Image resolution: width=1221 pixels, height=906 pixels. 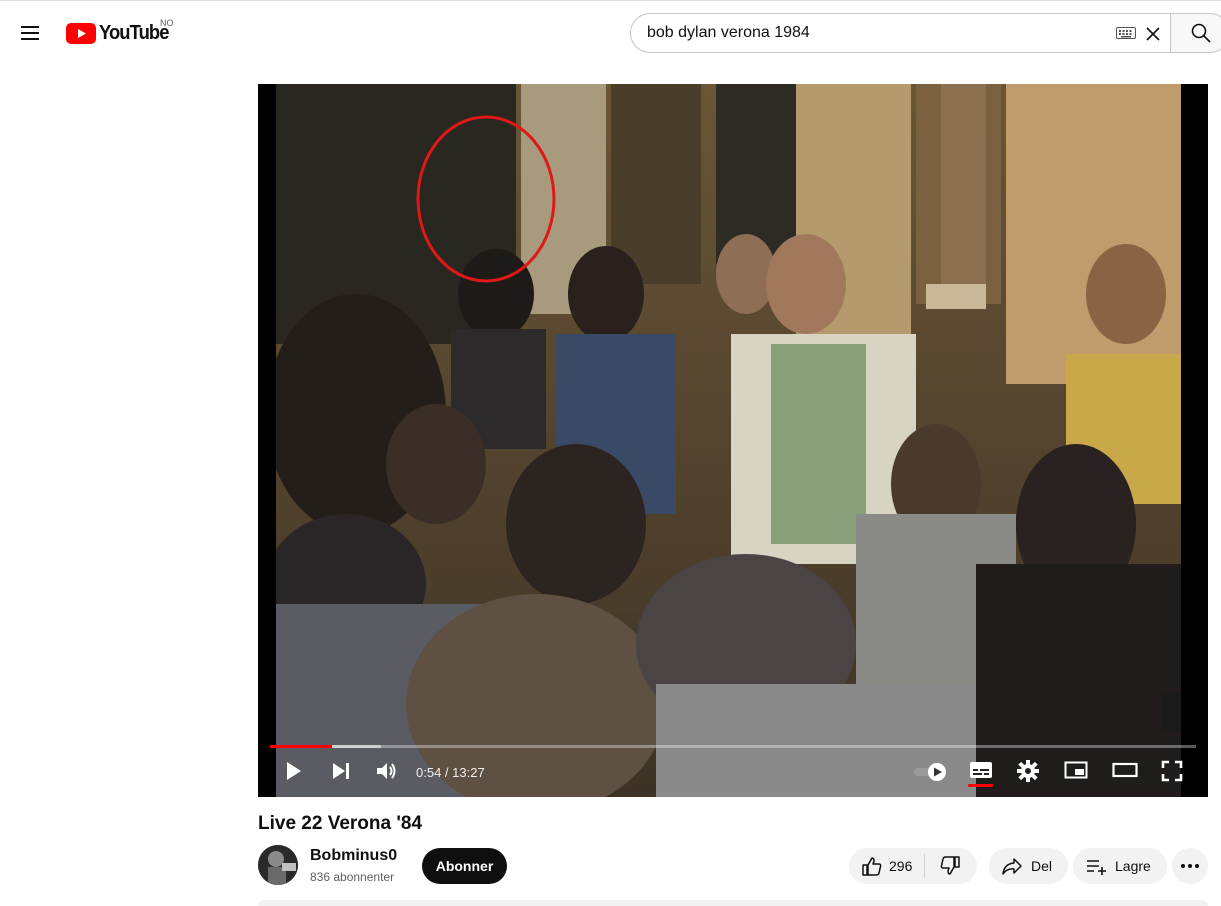 I want to click on video-title: Live 22 Verona '84, so click(x=340, y=823).